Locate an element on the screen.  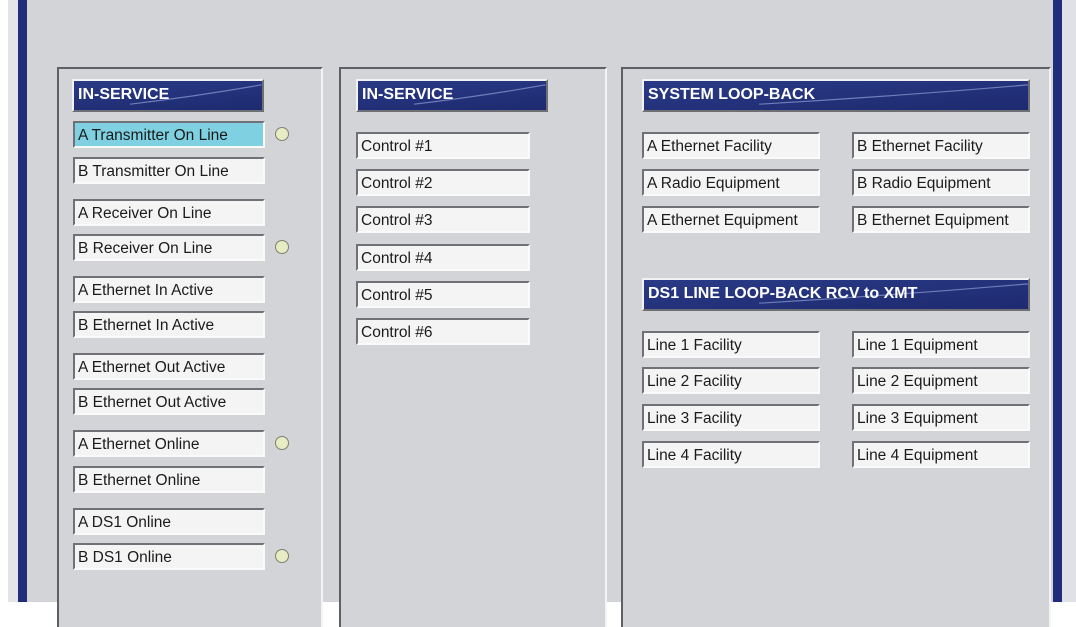
button-label: B DS1 Online is located at coordinates (125, 557).